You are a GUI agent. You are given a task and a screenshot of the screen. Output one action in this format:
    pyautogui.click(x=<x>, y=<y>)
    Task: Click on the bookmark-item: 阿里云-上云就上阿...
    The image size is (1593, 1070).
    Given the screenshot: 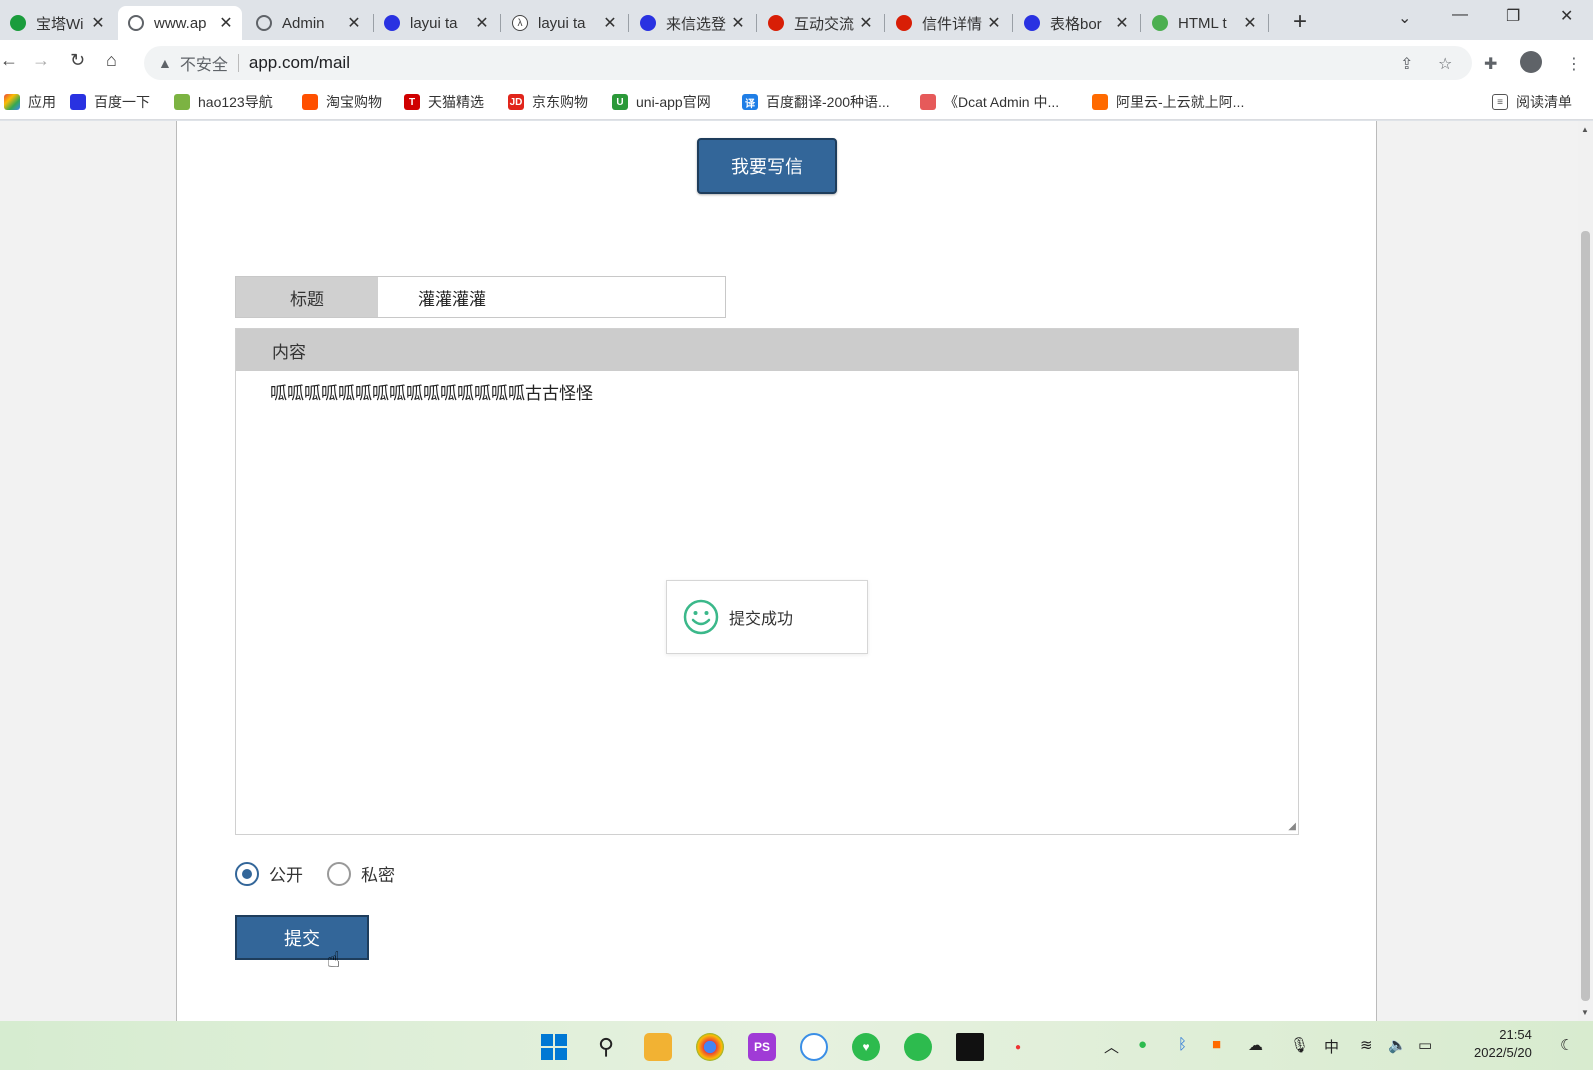 What is the action you would take?
    pyautogui.click(x=1168, y=102)
    